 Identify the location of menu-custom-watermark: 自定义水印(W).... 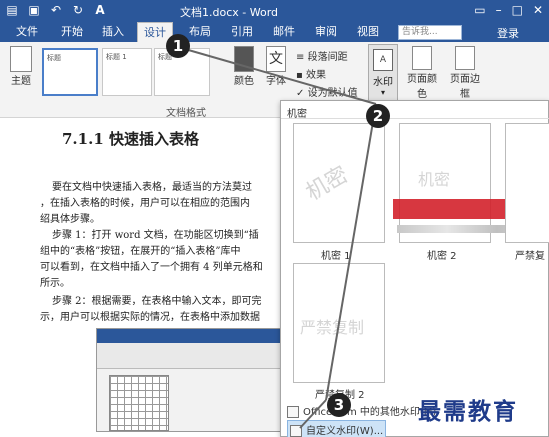
(337, 428).